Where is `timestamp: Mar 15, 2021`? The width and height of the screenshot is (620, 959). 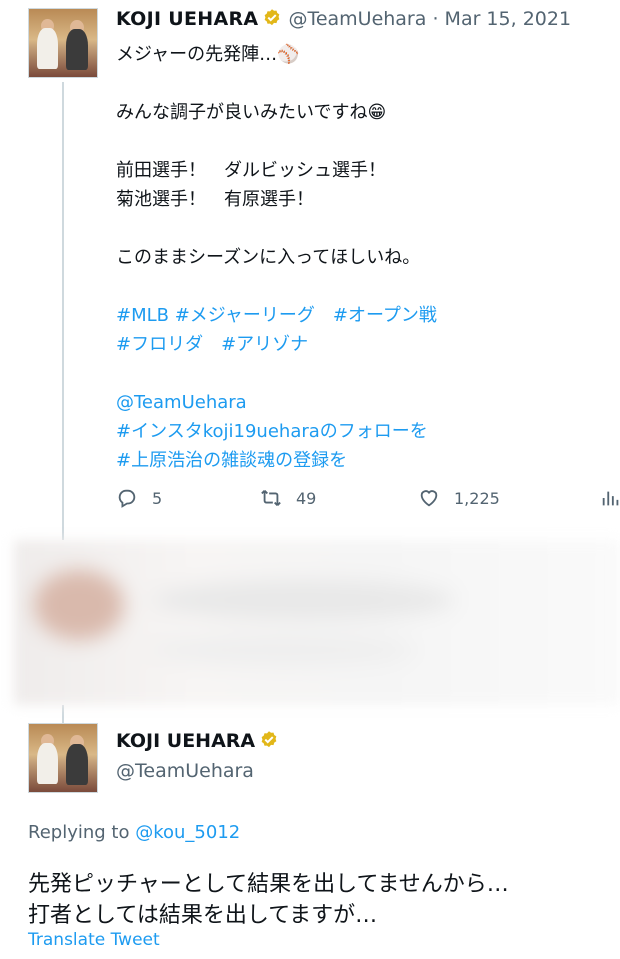
timestamp: Mar 15, 2021 is located at coordinates (508, 19).